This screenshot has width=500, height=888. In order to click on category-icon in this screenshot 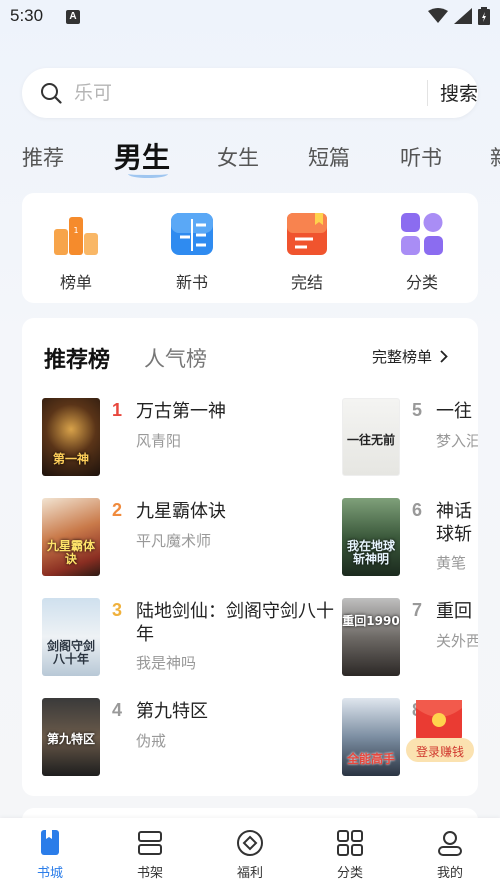, I will do `click(350, 843)`.